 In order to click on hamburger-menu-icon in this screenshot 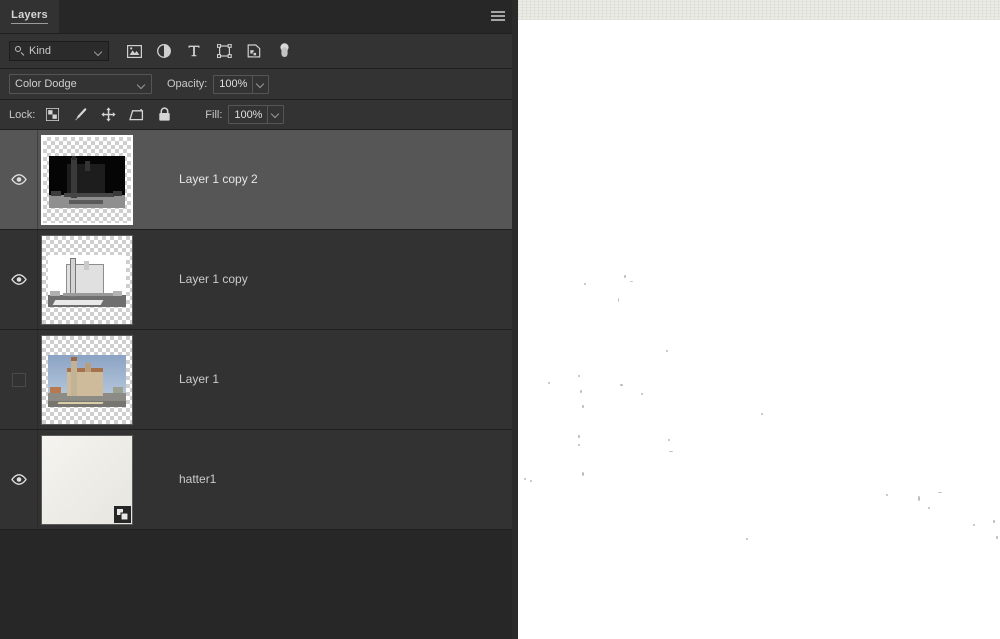, I will do `click(498, 16)`.